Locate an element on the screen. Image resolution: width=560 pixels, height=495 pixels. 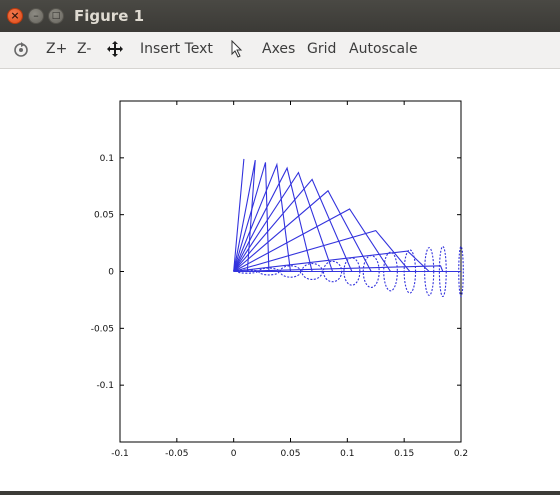
x-tick-label: 0.2 is located at coordinates (461, 454).